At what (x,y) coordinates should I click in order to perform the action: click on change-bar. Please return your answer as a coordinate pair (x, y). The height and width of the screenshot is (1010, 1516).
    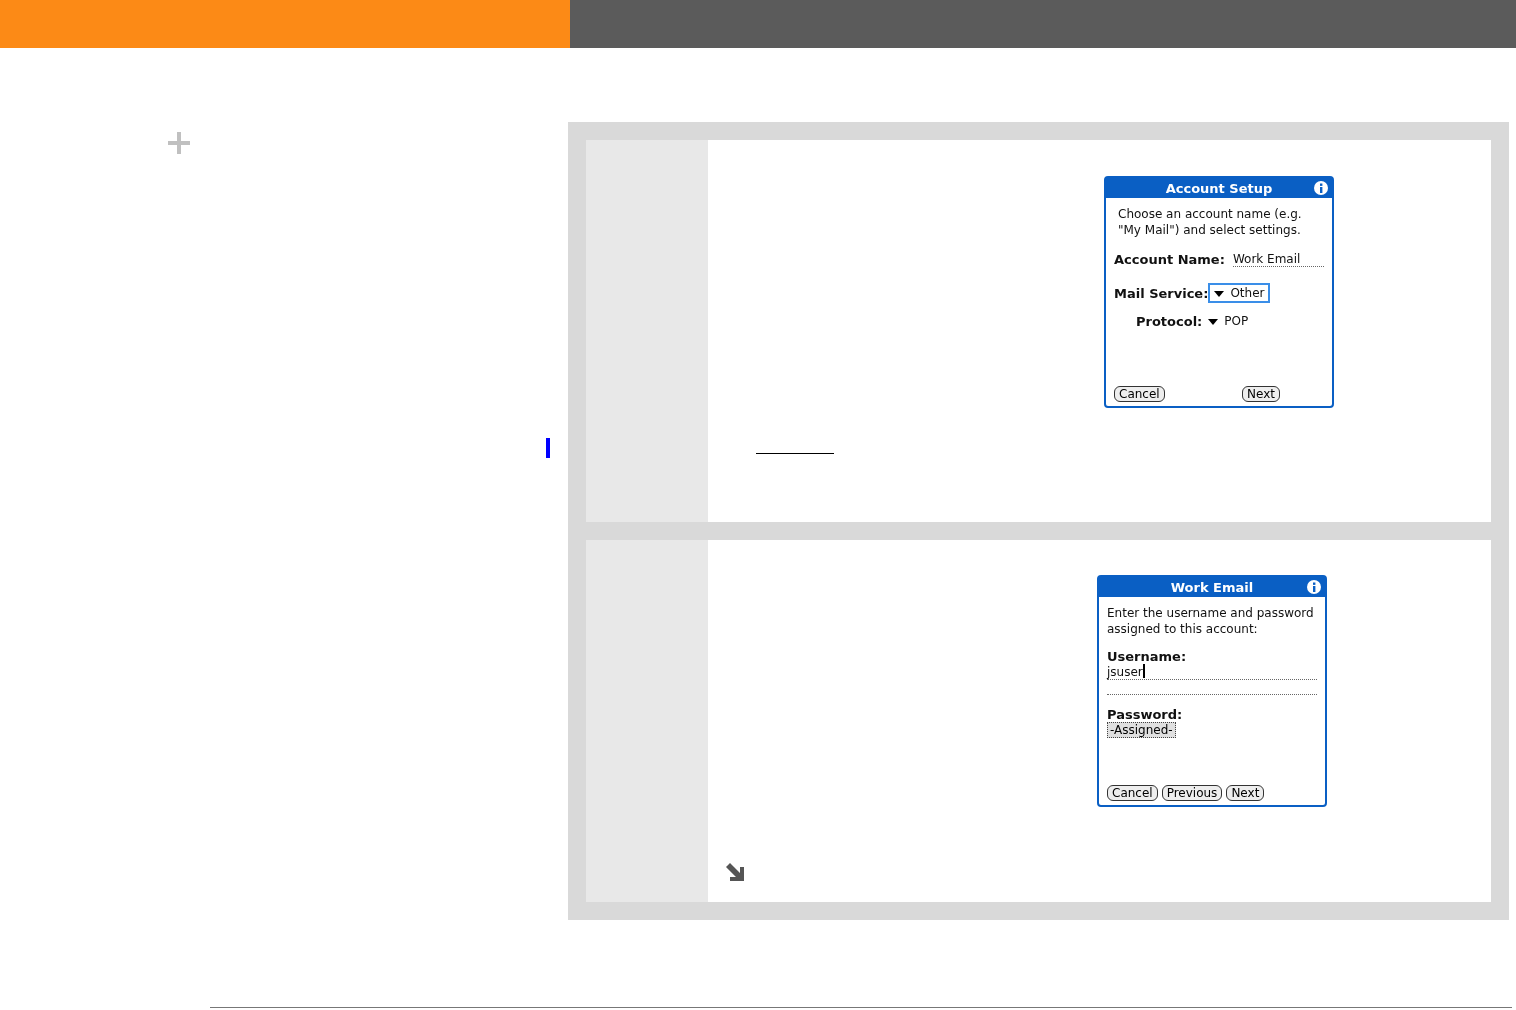
    Looking at the image, I should click on (548, 448).